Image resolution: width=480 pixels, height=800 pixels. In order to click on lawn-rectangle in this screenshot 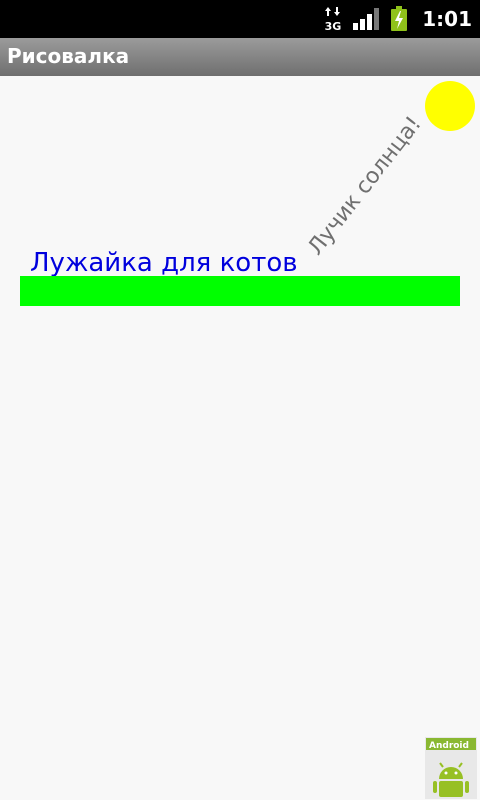, I will do `click(240, 291)`.